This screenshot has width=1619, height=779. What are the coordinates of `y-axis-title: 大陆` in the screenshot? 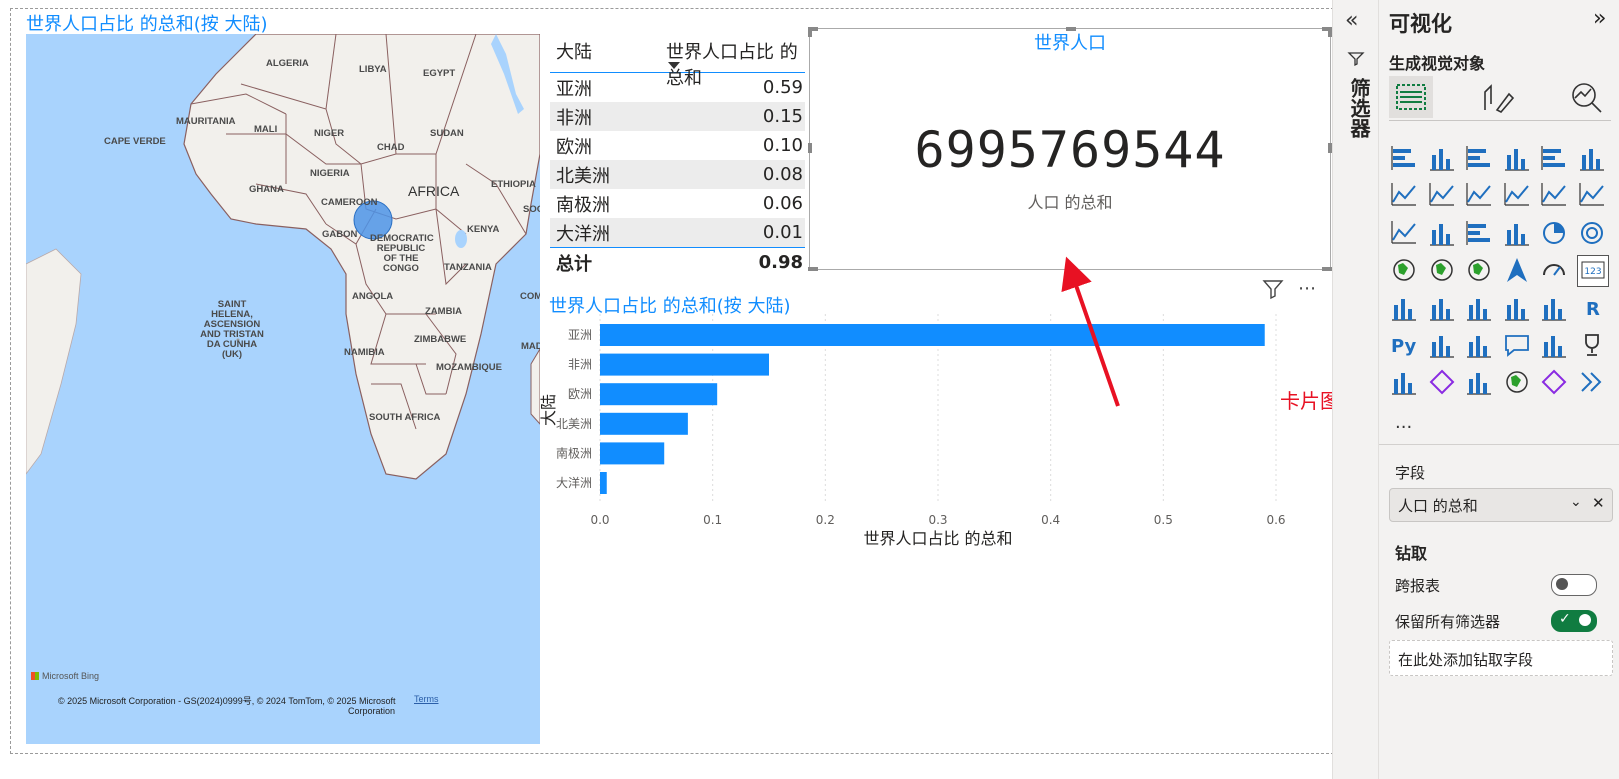 It's located at (549, 410).